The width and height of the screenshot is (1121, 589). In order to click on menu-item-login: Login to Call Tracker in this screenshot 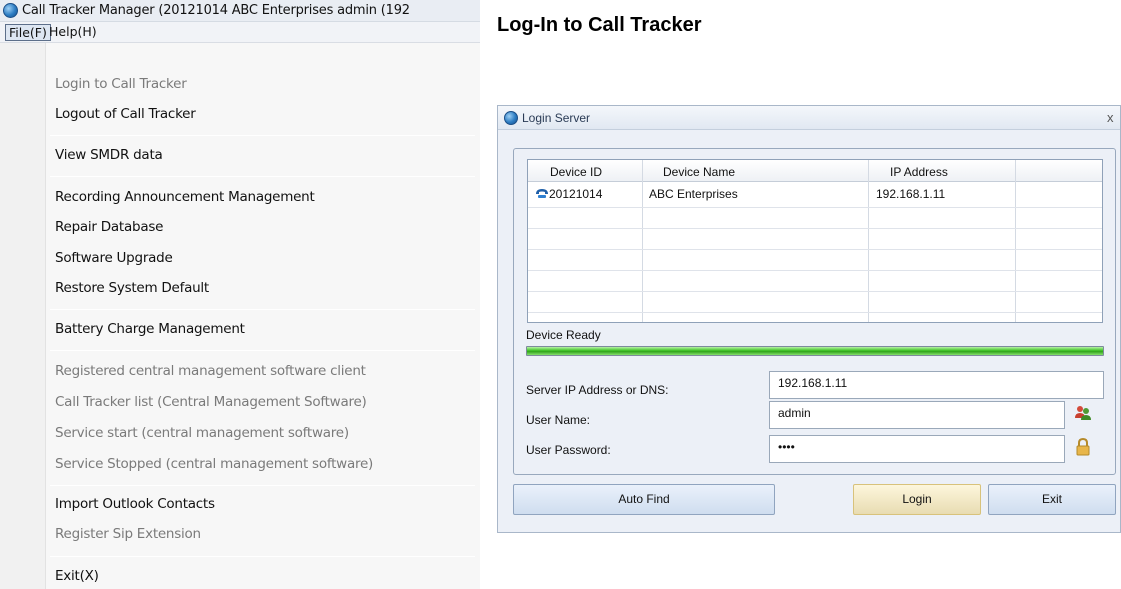, I will do `click(121, 84)`.